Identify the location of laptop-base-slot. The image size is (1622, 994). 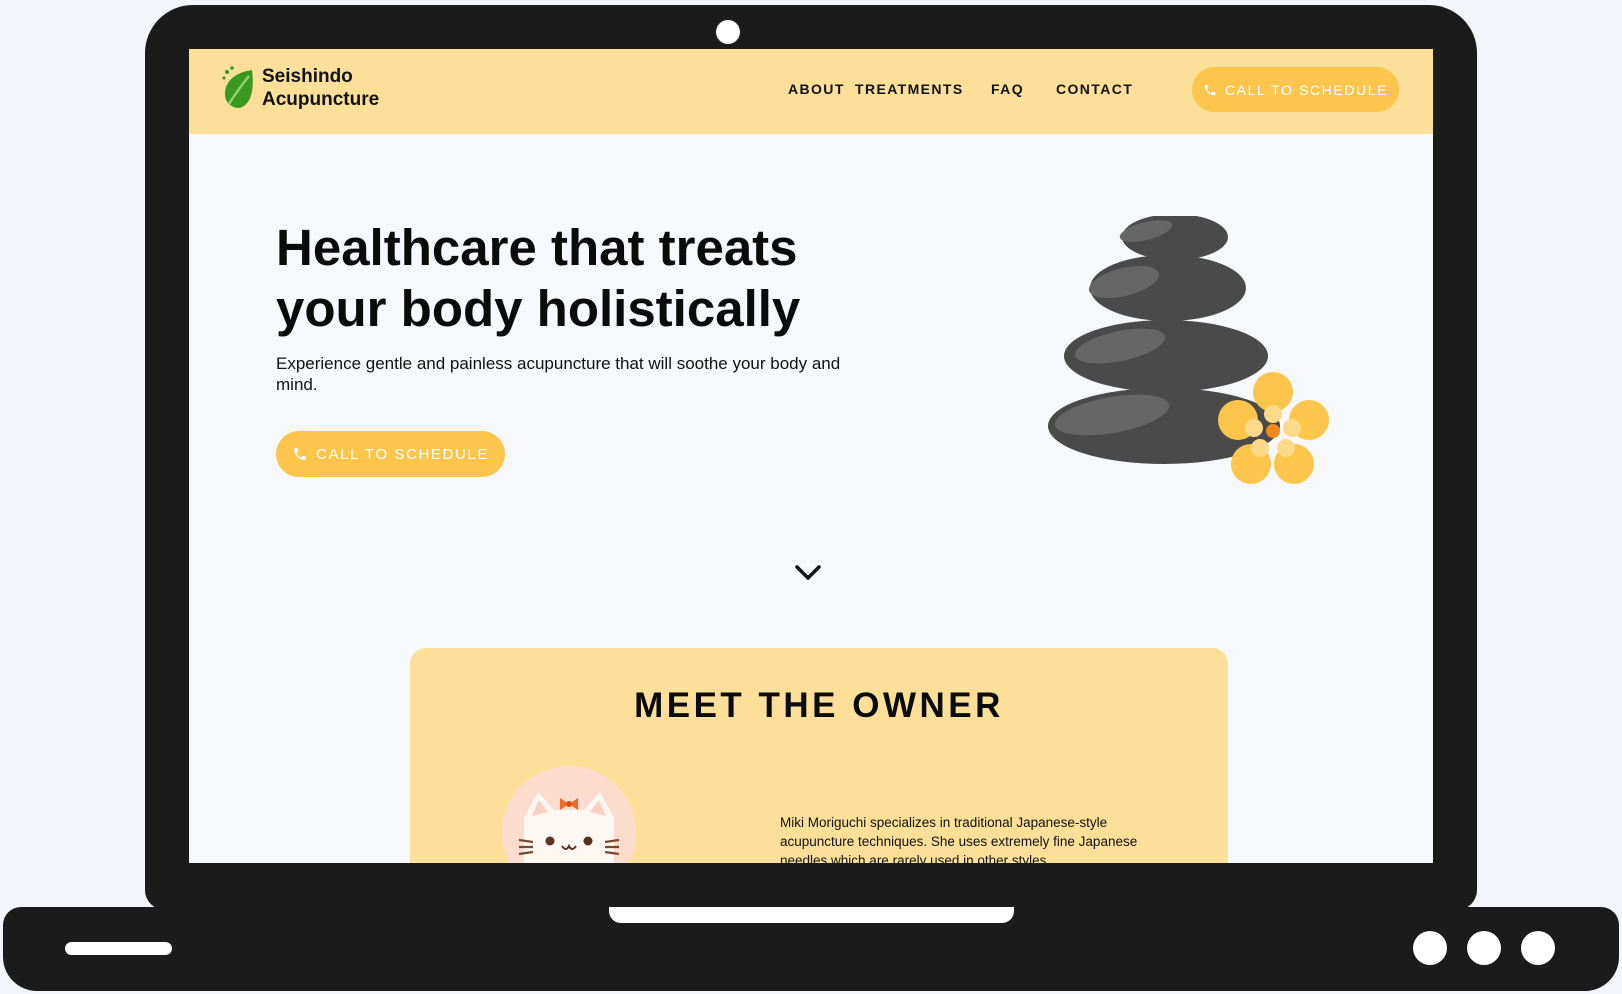
(118, 948).